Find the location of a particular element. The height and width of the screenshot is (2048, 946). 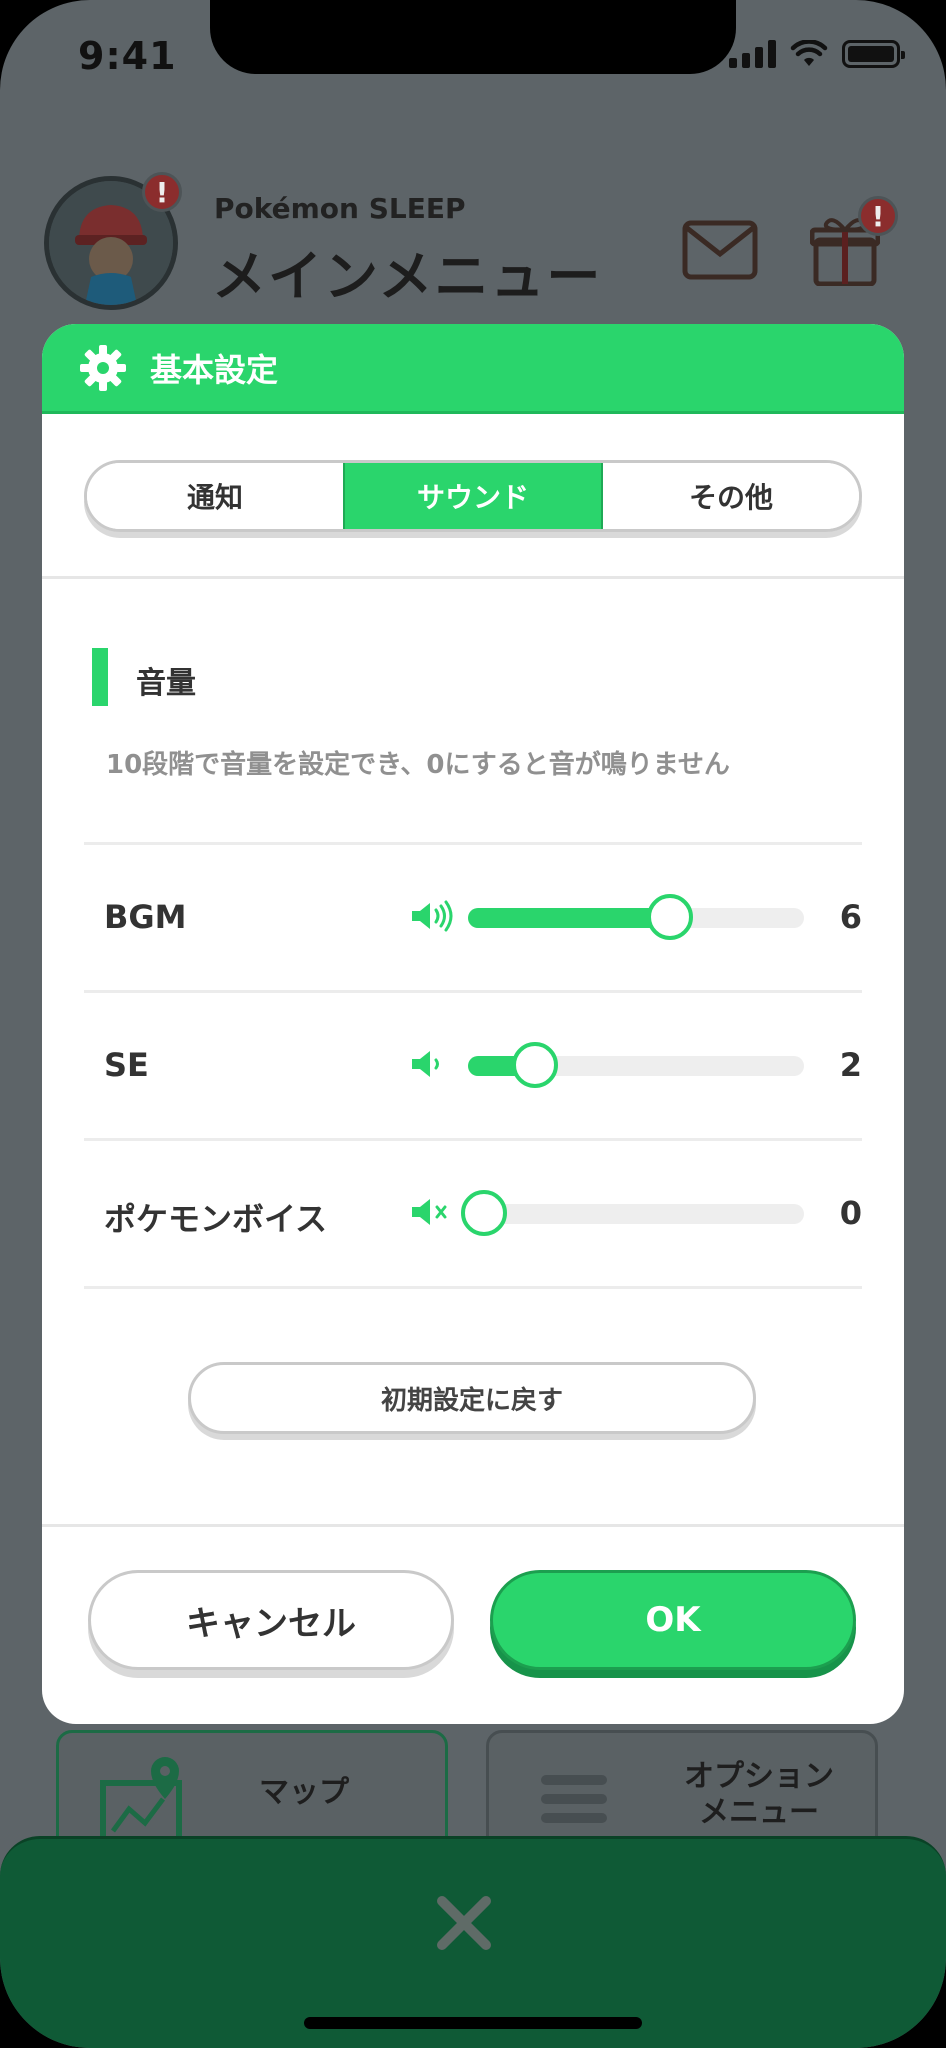

pokemon-voice-slider-knob is located at coordinates (484, 1213).